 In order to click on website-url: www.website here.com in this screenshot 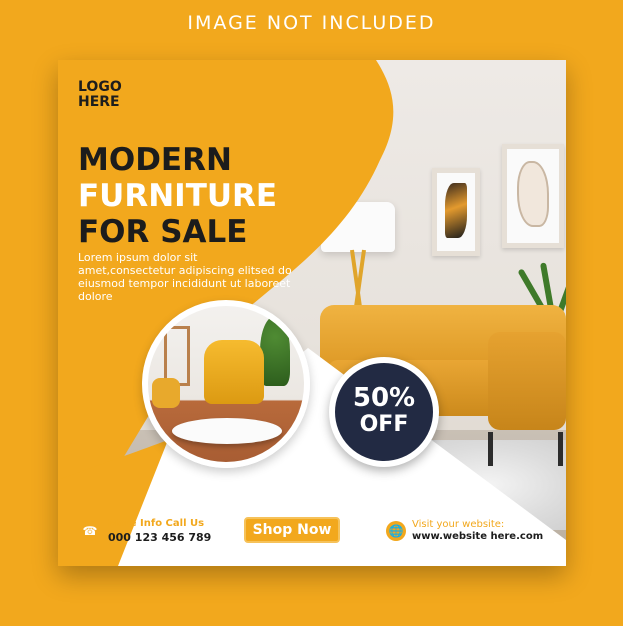, I will do `click(477, 536)`.